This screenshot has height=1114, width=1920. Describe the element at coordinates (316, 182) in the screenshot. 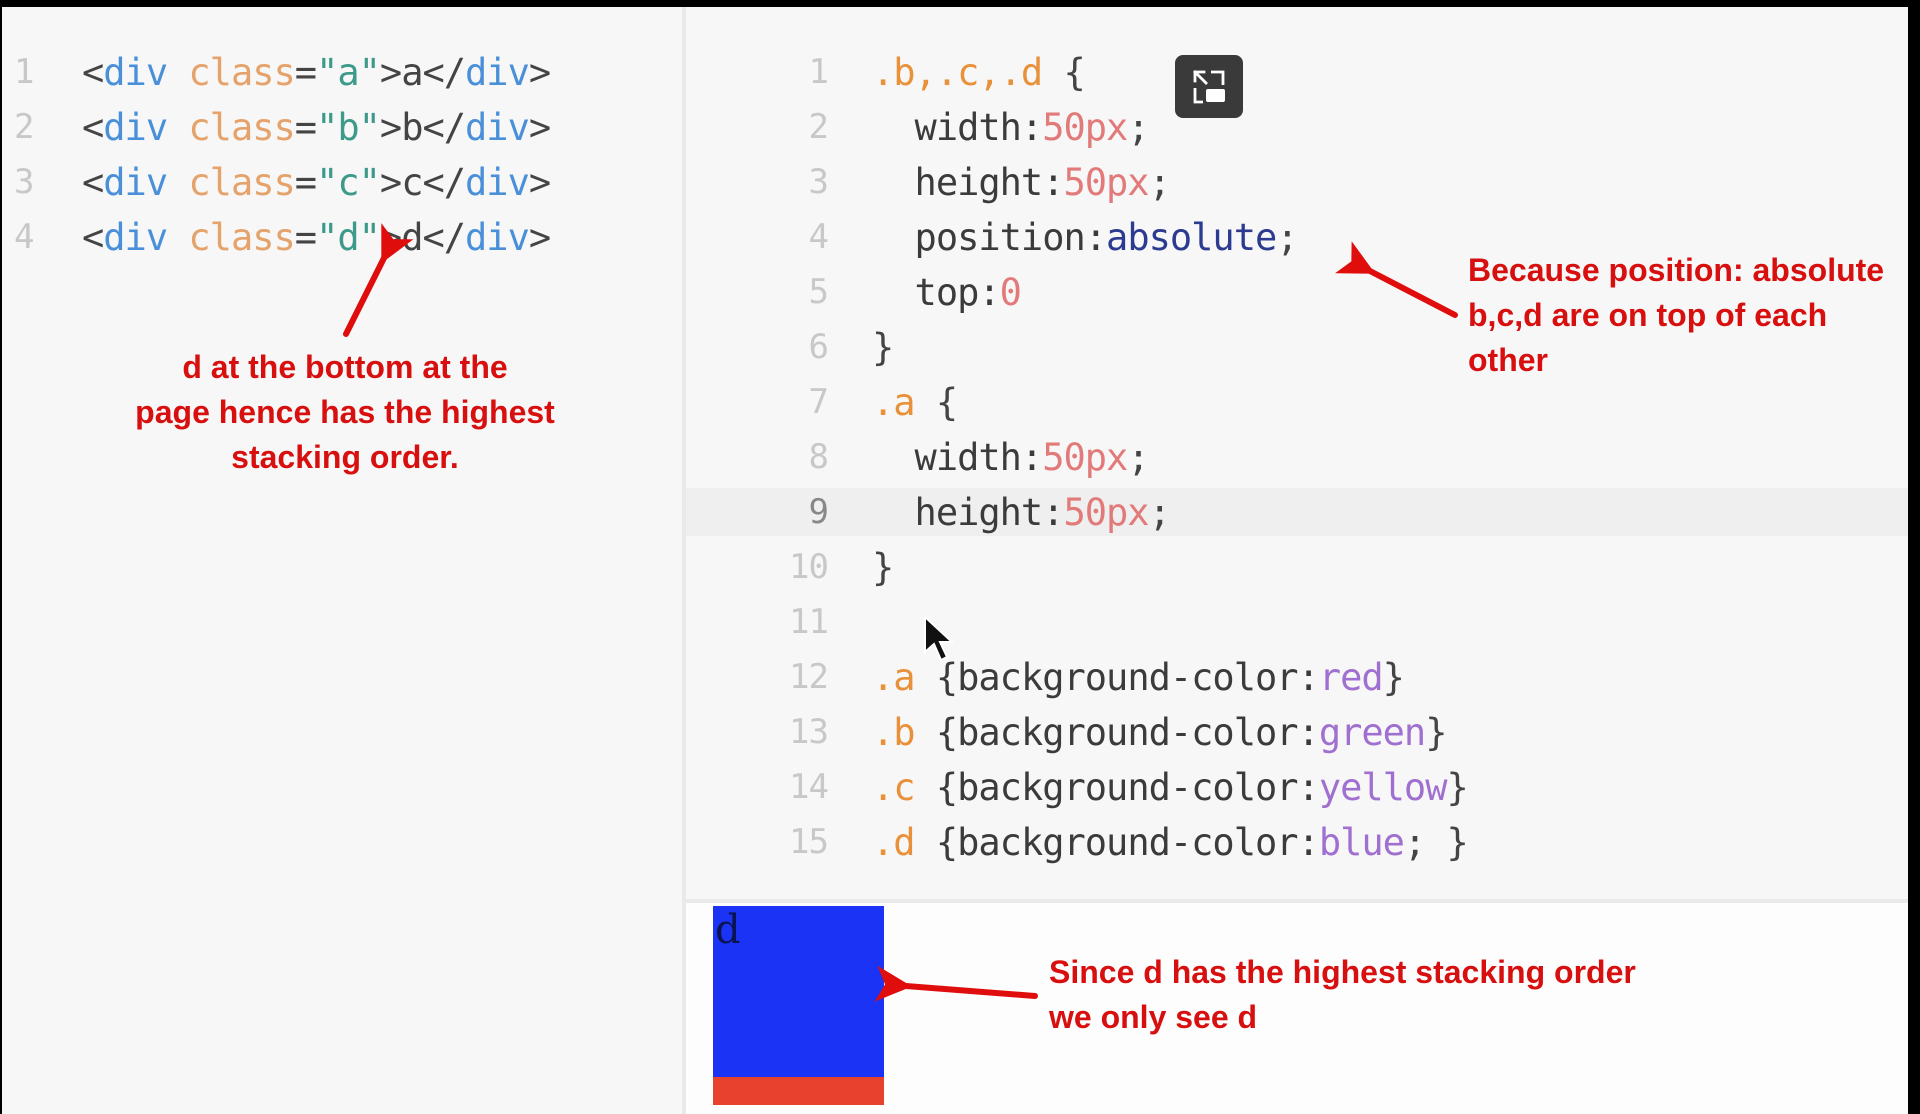

I see `code-text: <div class="c">c</div>` at that location.